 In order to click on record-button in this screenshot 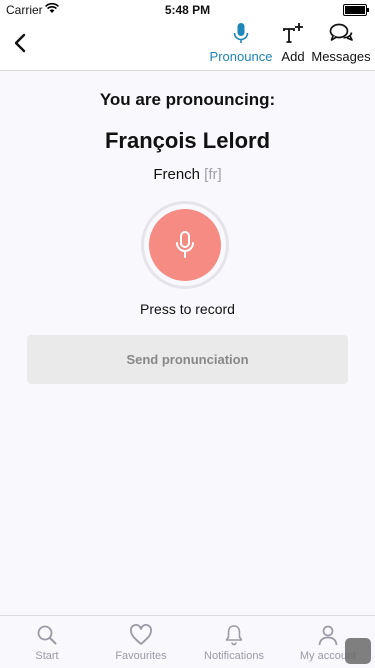, I will do `click(185, 245)`.